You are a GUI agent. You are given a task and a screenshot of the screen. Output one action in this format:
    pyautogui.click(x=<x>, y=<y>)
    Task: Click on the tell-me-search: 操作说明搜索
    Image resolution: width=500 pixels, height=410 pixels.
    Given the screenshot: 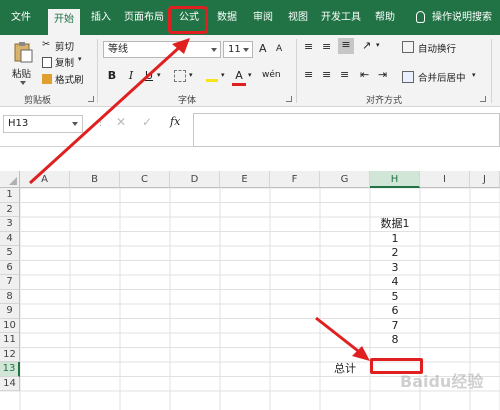 What is the action you would take?
    pyautogui.click(x=466, y=18)
    